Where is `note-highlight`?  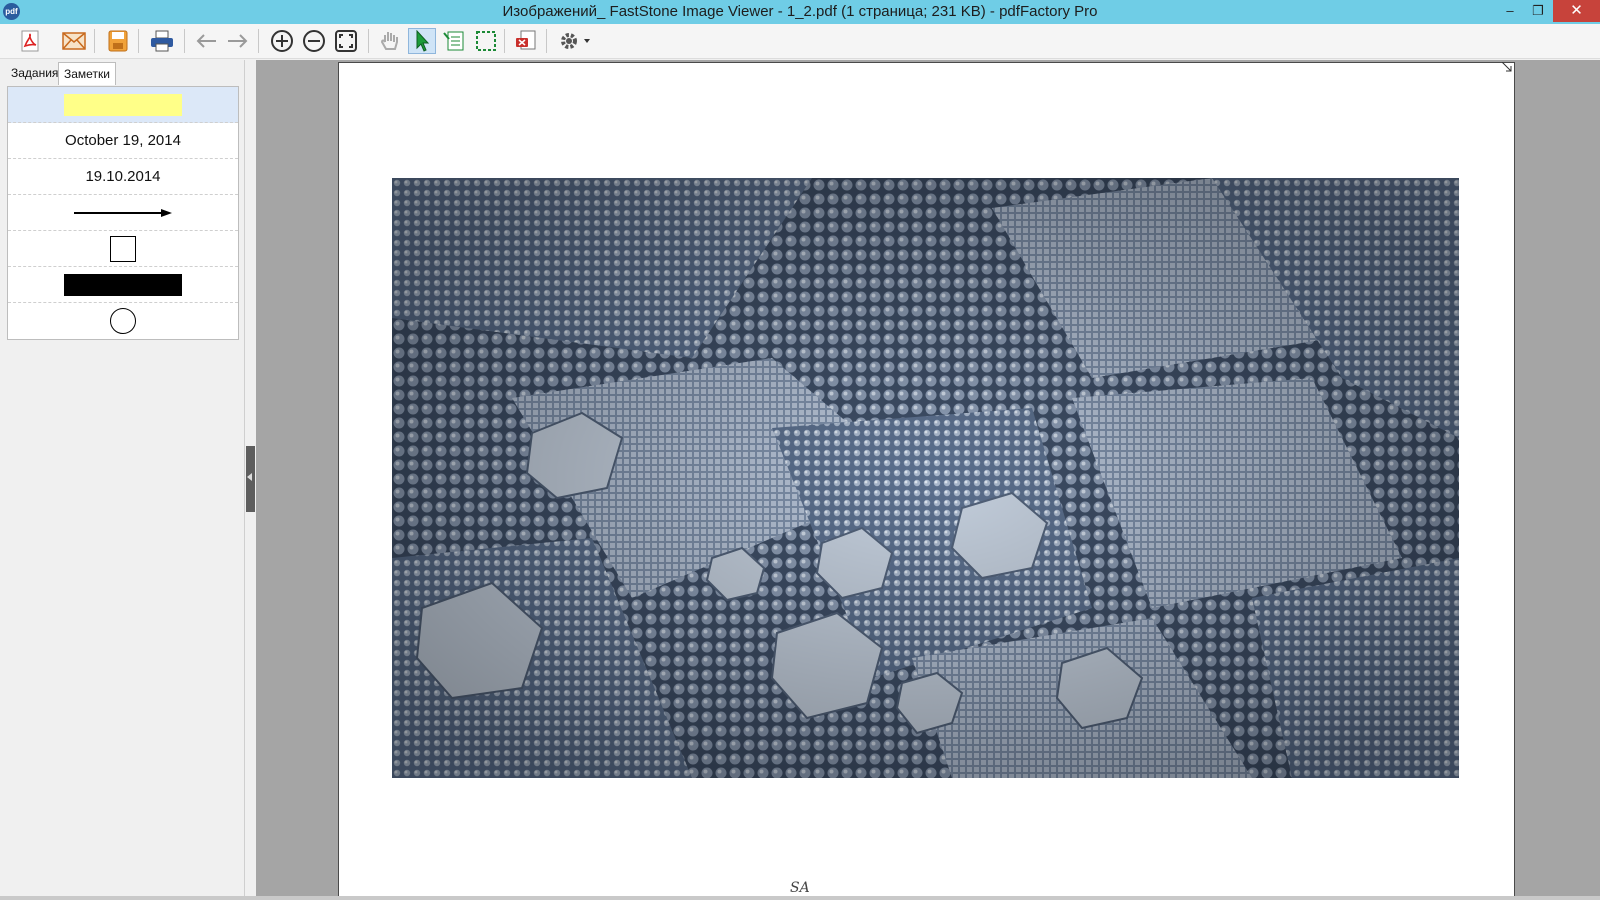
note-highlight is located at coordinates (123, 105).